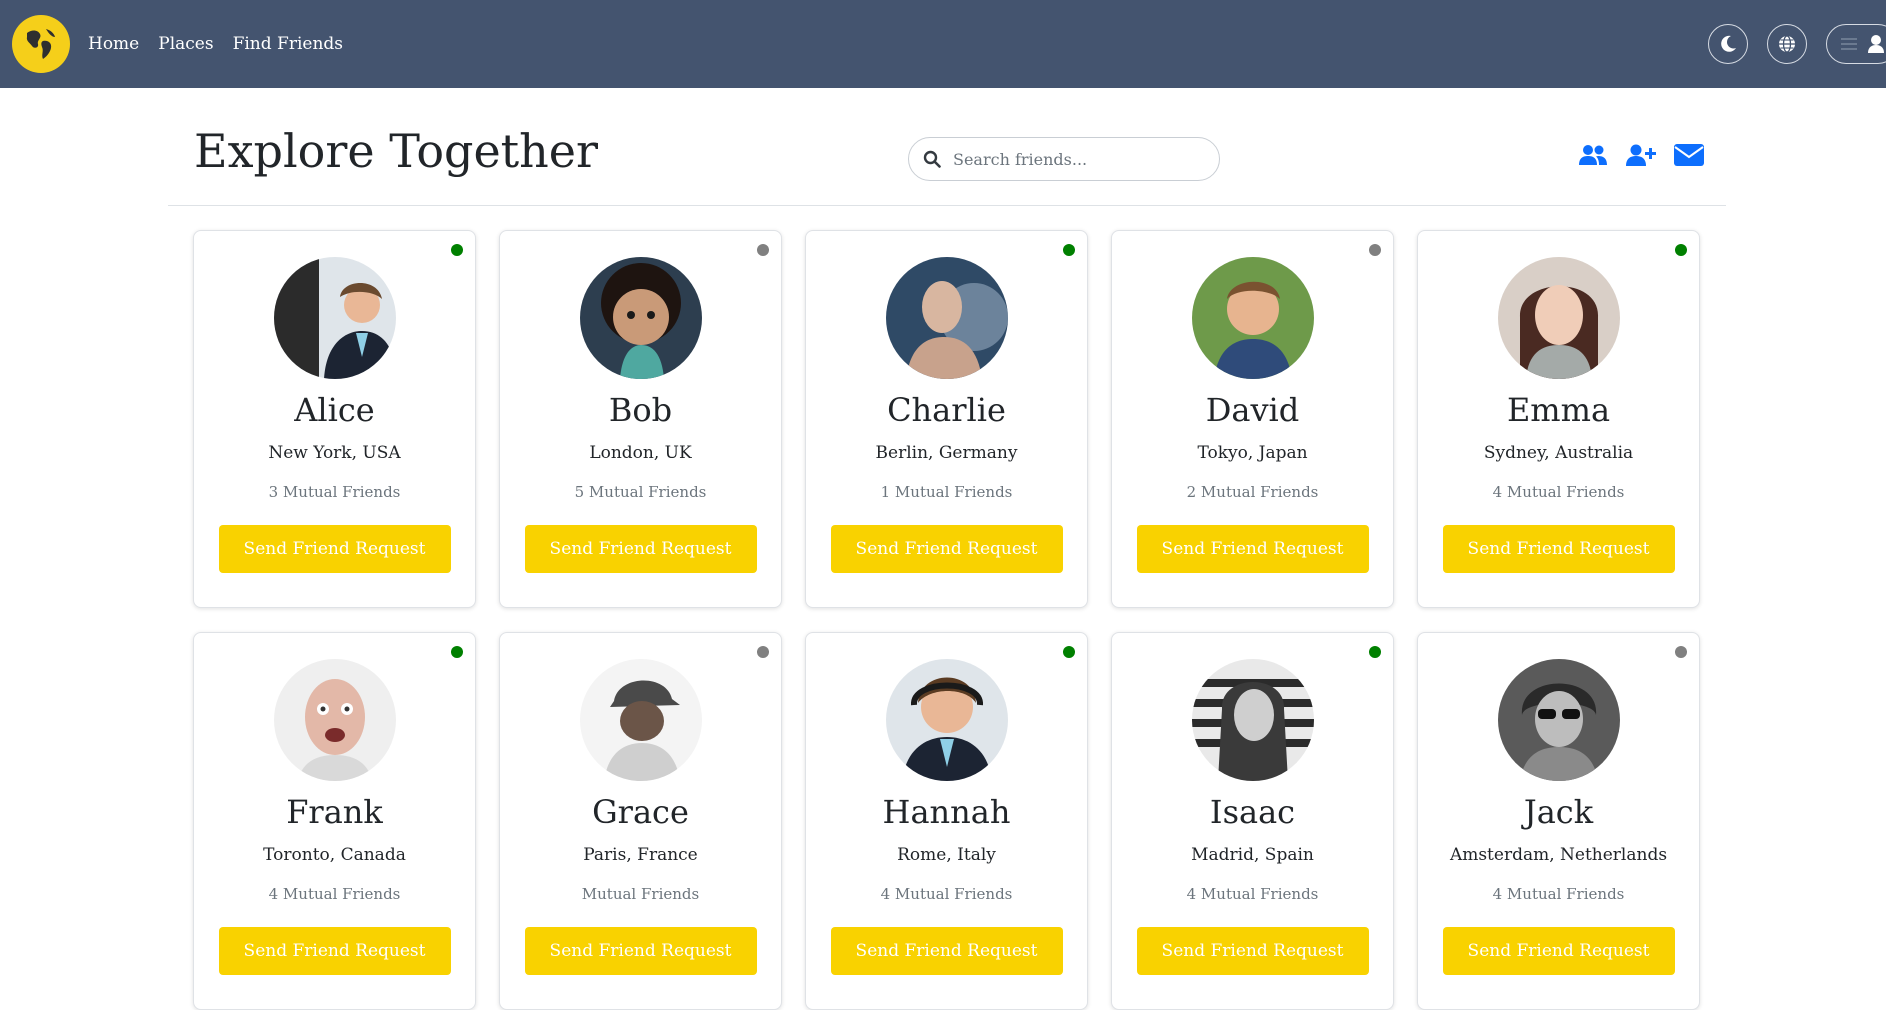  What do you see at coordinates (1252, 410) in the screenshot?
I see `friend-name: David` at bounding box center [1252, 410].